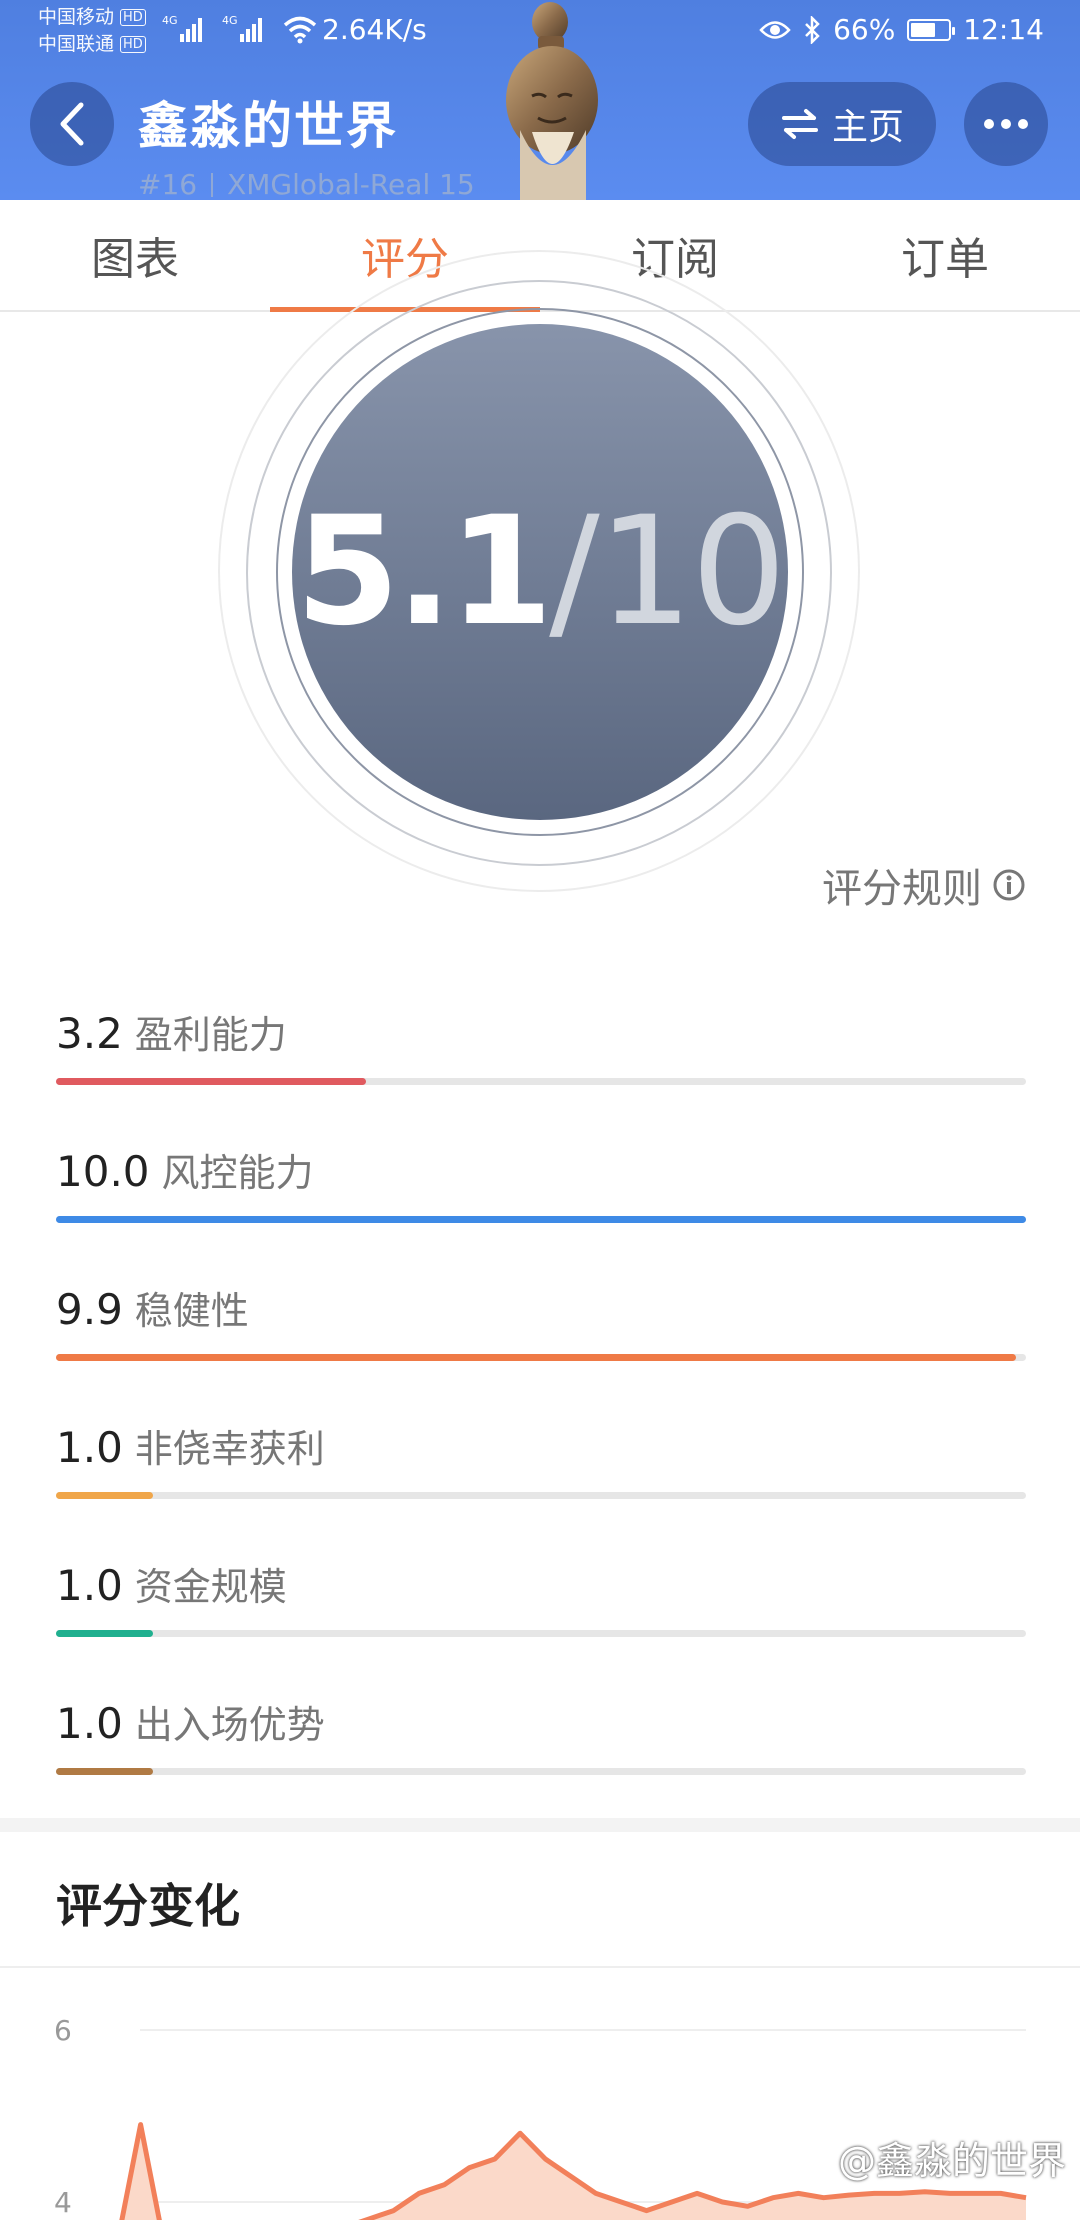  What do you see at coordinates (63, 2030) in the screenshot?
I see `chart-y-tick-label: 6` at bounding box center [63, 2030].